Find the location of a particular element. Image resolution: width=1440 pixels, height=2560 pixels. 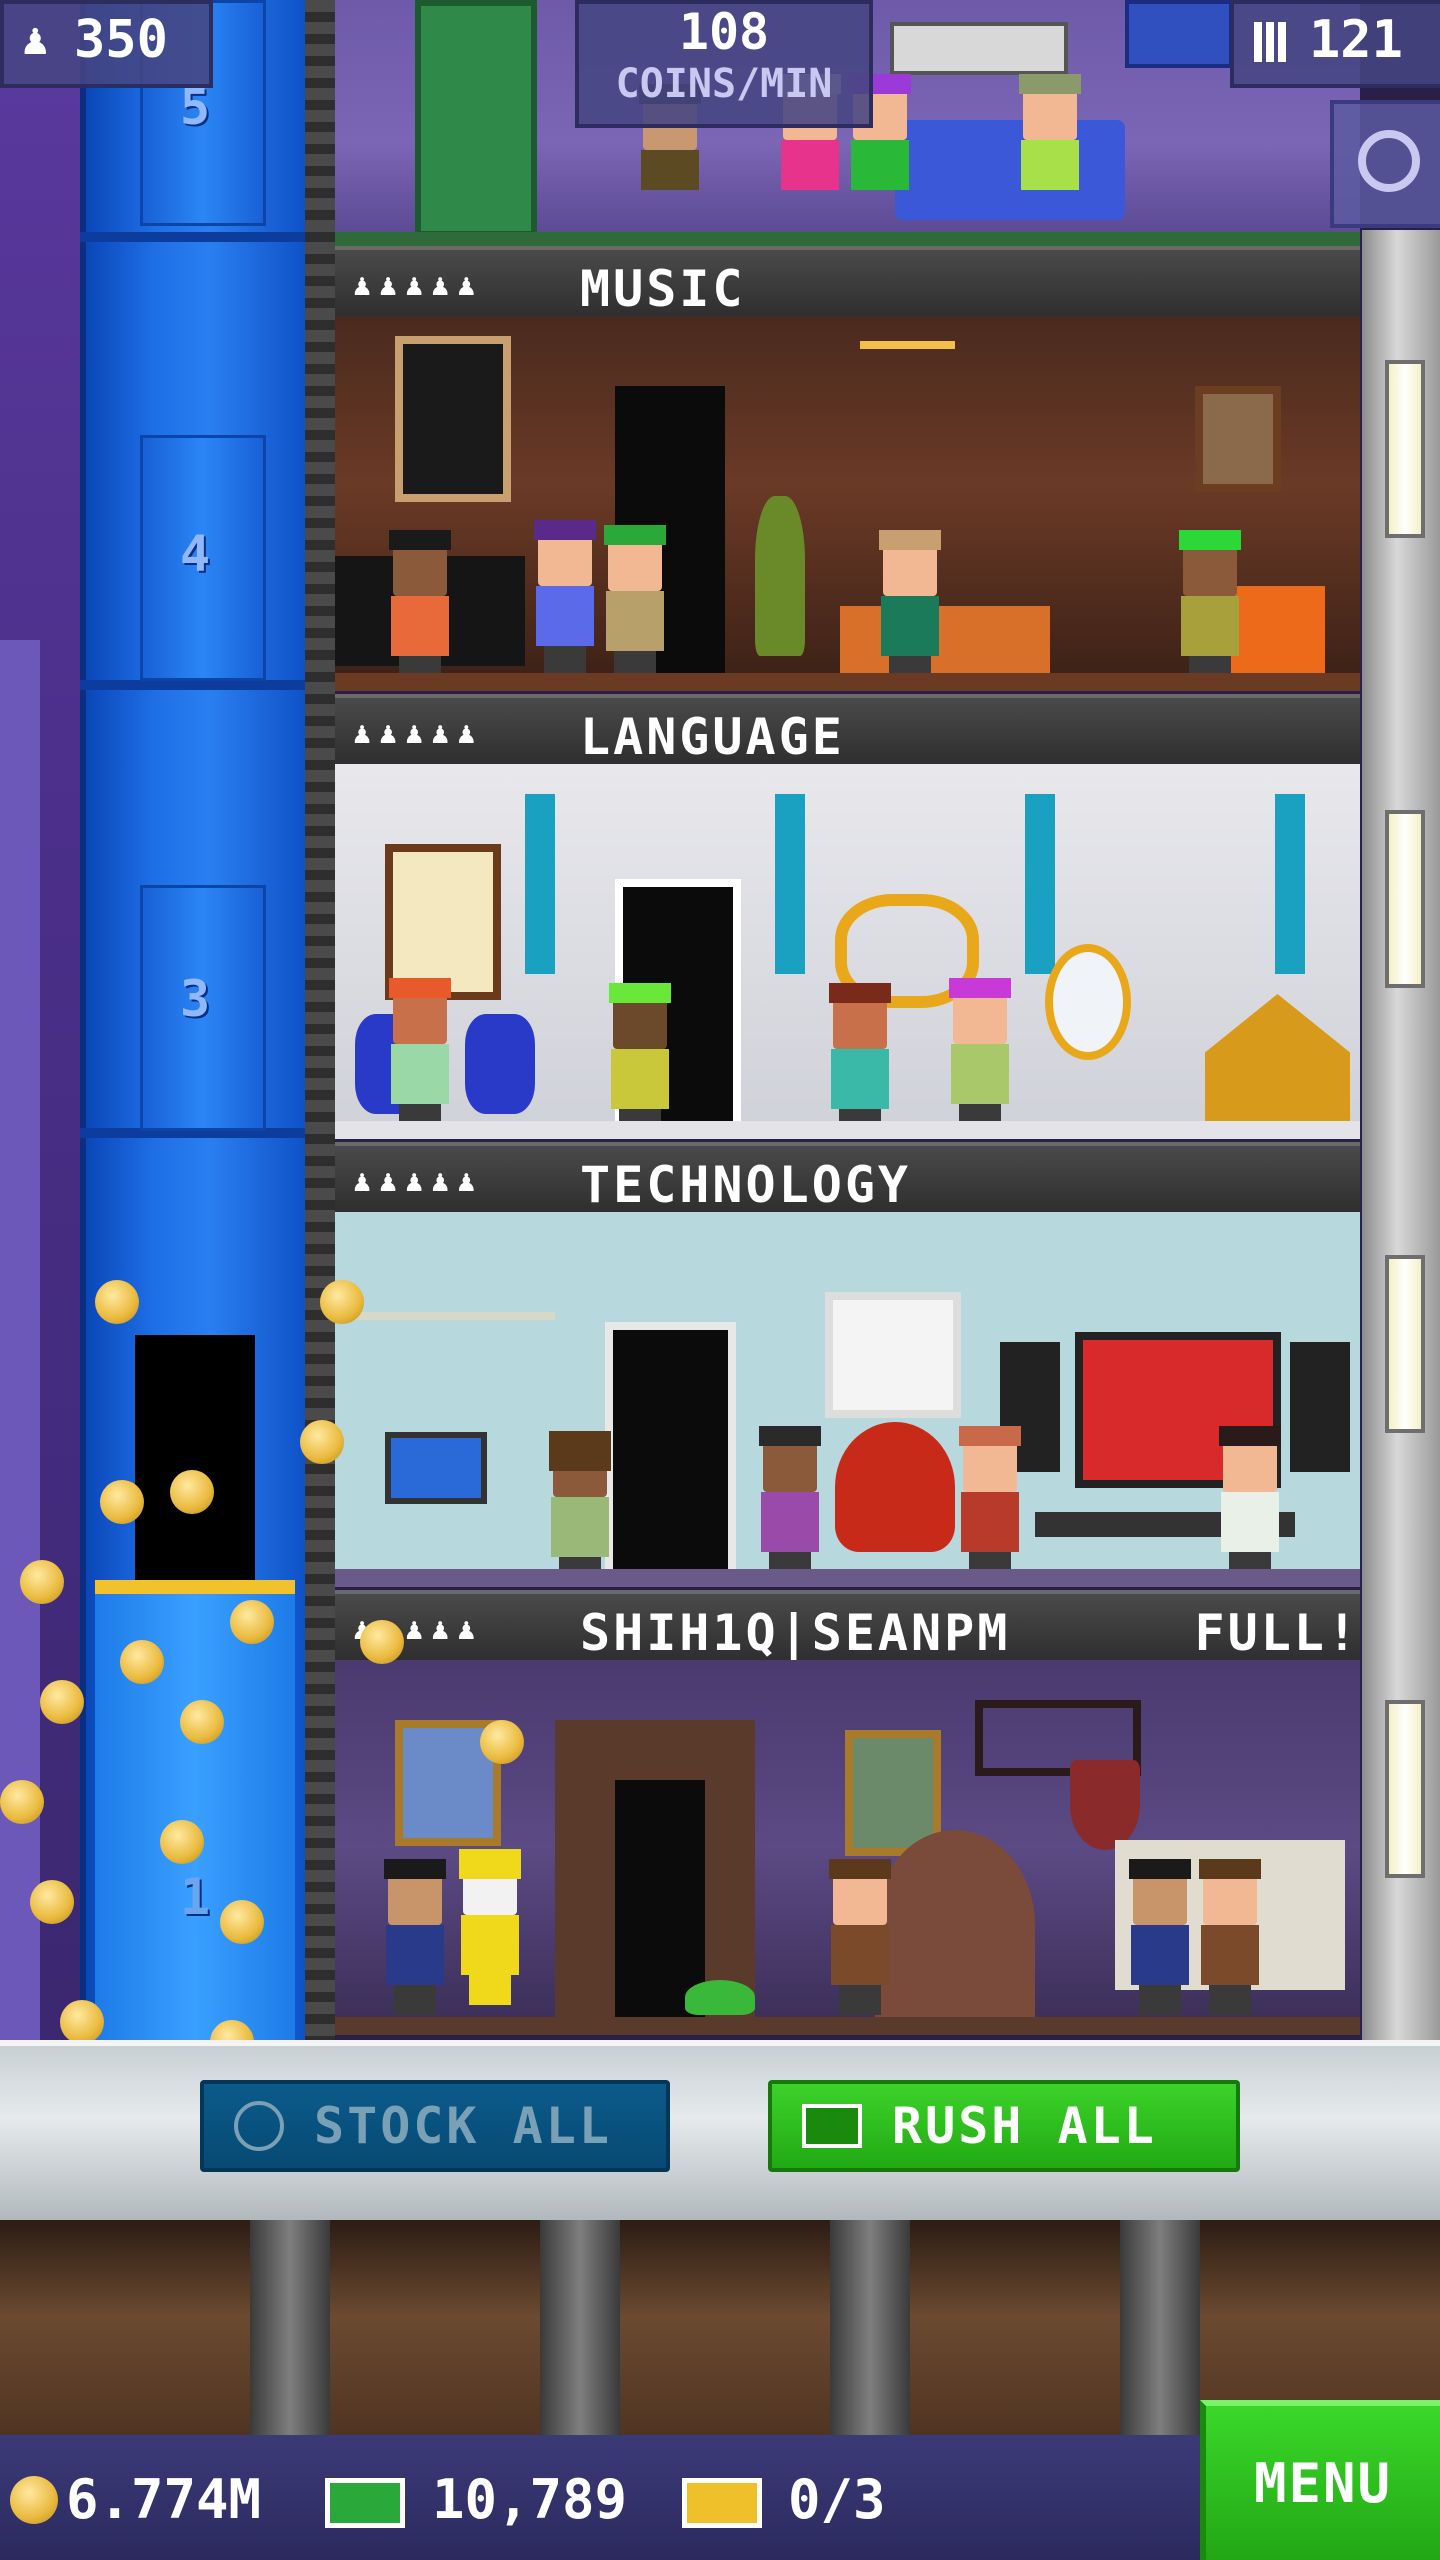

floor-header-residential: ♟♟♟♟♟ SHIH1Q|SEANPM FULL! is located at coordinates (847, 1627).